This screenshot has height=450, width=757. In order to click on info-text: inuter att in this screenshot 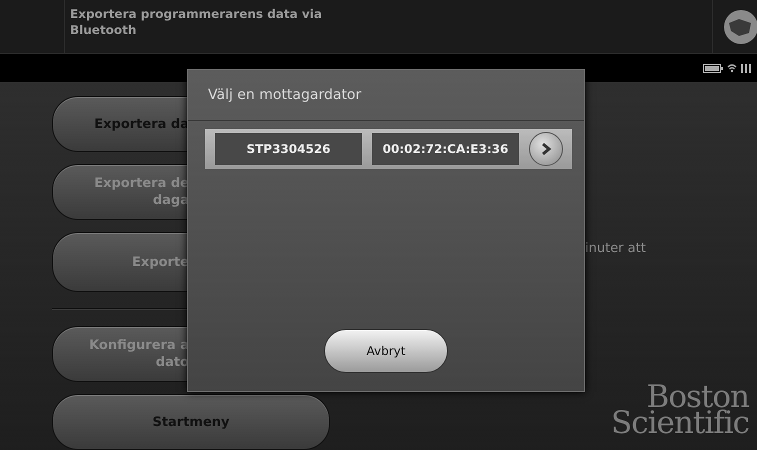, I will do `click(616, 248)`.